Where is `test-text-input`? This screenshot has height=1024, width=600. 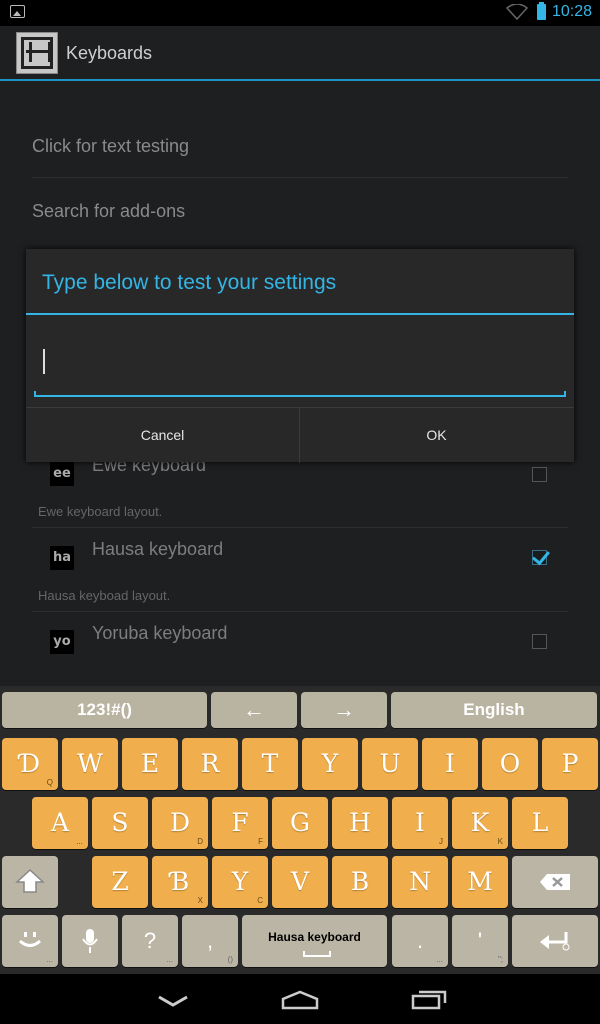
test-text-input is located at coordinates (300, 362).